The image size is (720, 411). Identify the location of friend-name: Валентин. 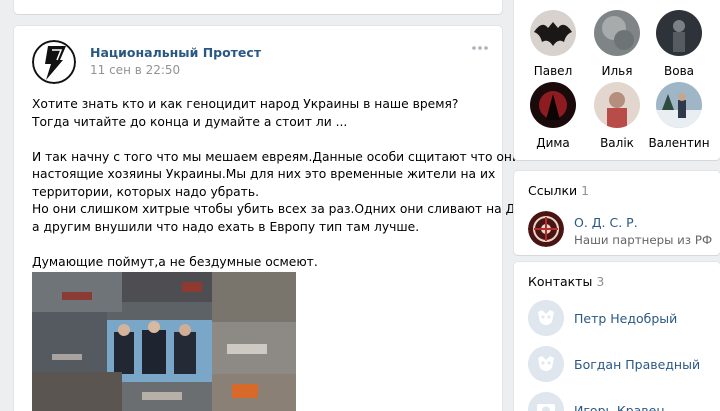
(679, 143).